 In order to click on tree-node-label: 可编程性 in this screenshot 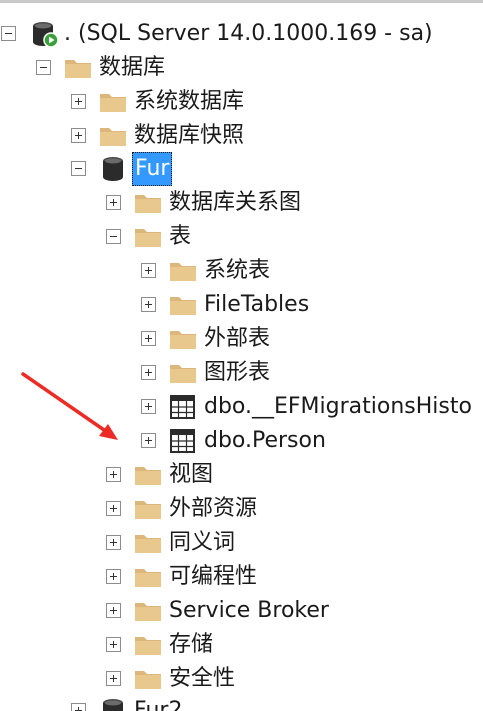, I will do `click(213, 576)`.